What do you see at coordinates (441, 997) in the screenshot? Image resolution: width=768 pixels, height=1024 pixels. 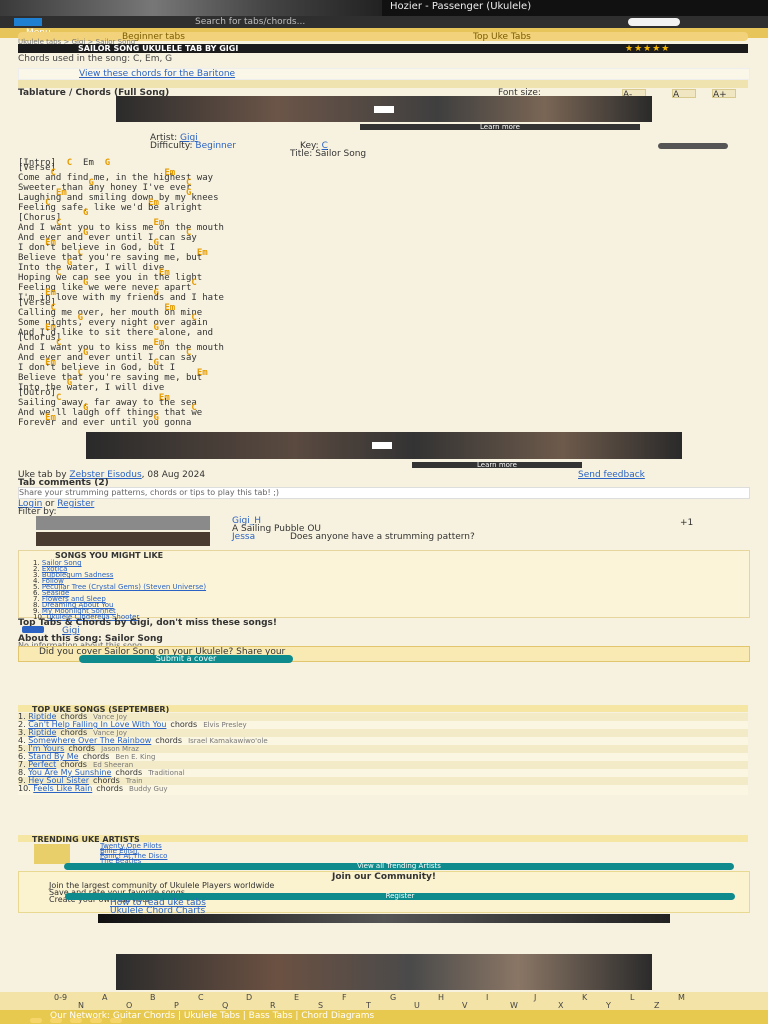 I see `alphabet-link: H` at bounding box center [441, 997].